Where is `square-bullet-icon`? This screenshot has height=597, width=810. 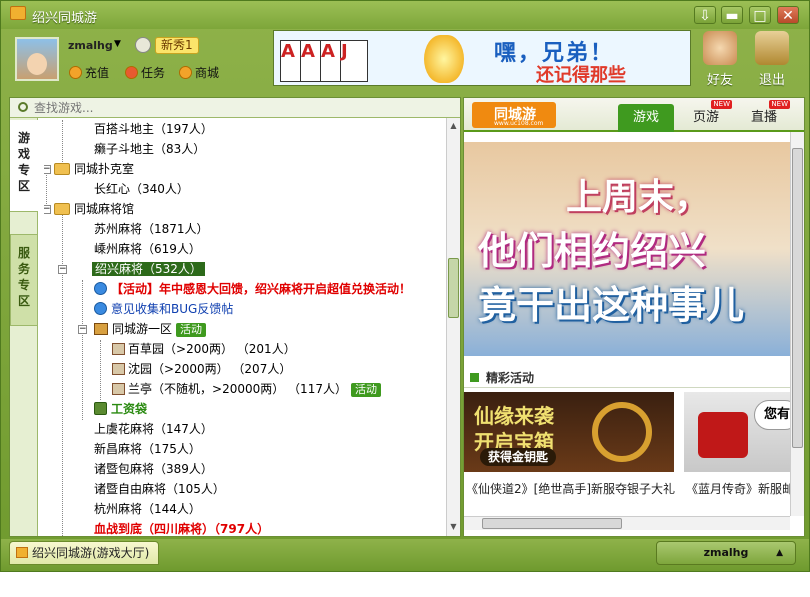 square-bullet-icon is located at coordinates (474, 377).